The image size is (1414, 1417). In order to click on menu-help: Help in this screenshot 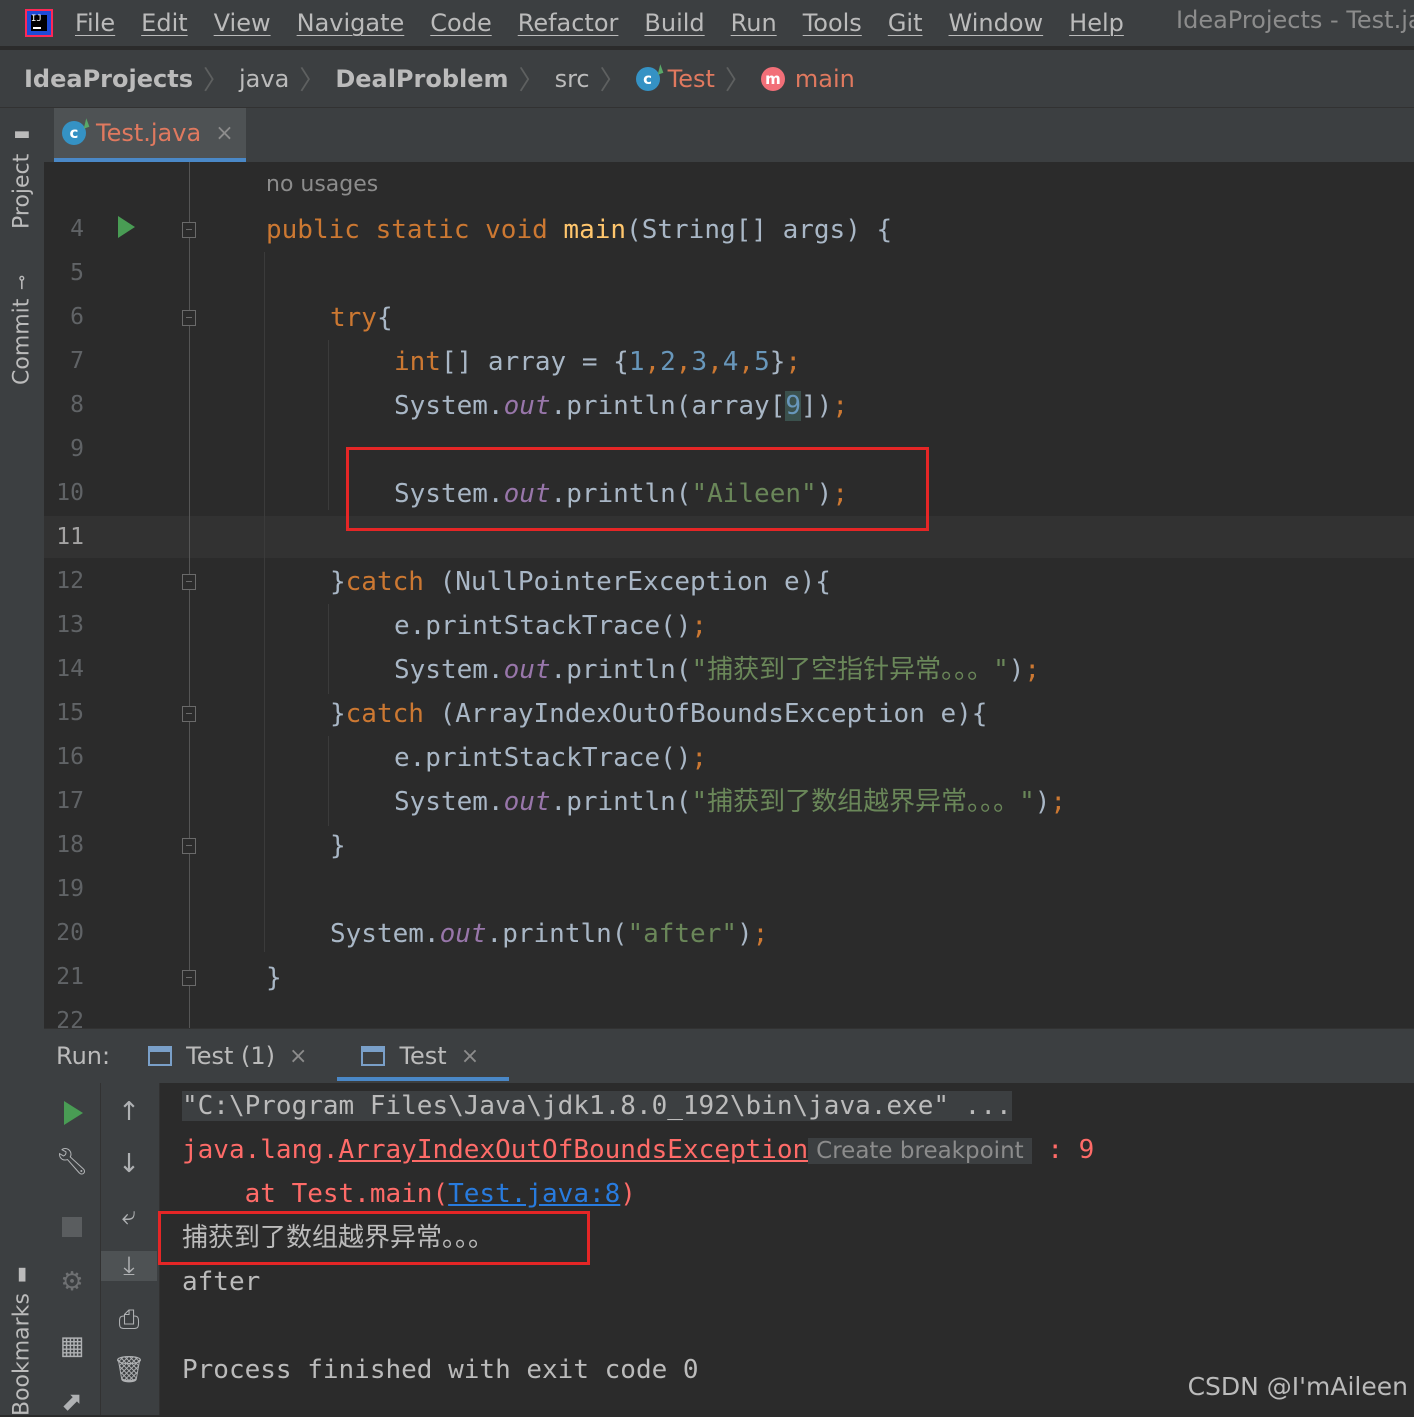, I will do `click(1096, 23)`.